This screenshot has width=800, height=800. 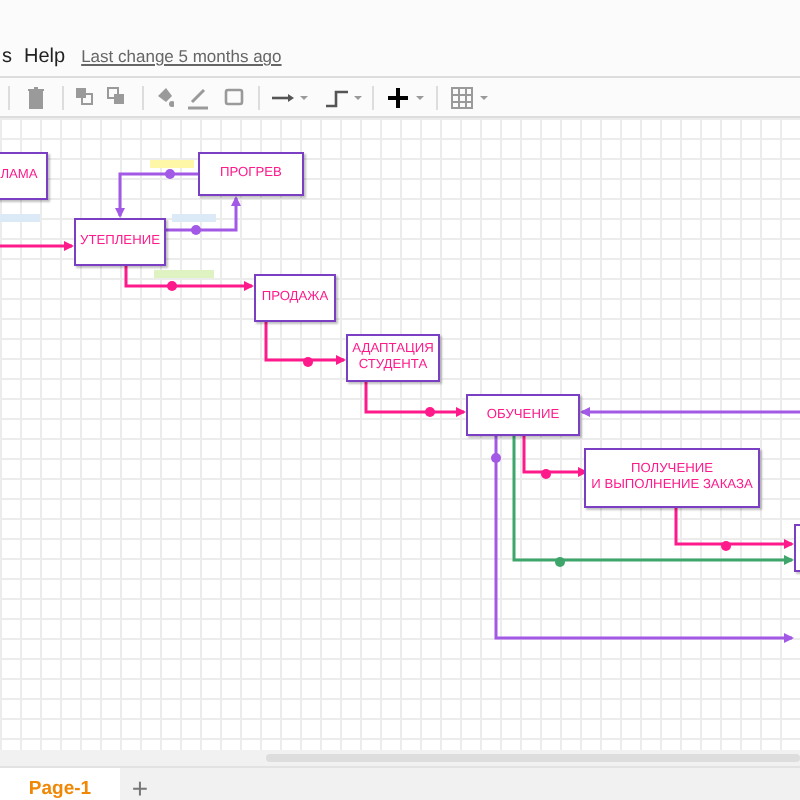 I want to click on fill-color-icon, so click(x=164, y=98).